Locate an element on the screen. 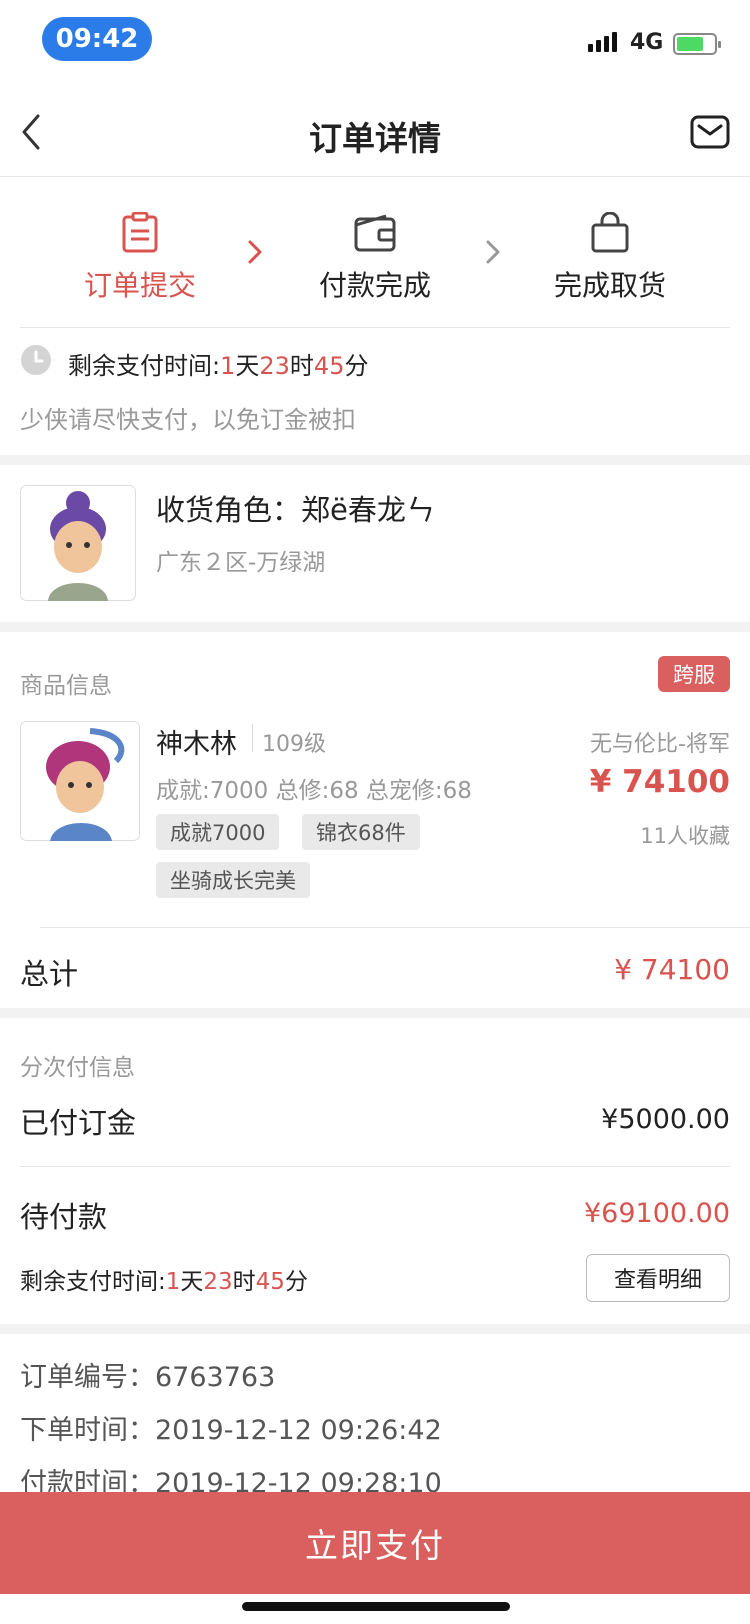 The height and width of the screenshot is (1624, 750). product-price: ¥ 74100 is located at coordinates (659, 782).